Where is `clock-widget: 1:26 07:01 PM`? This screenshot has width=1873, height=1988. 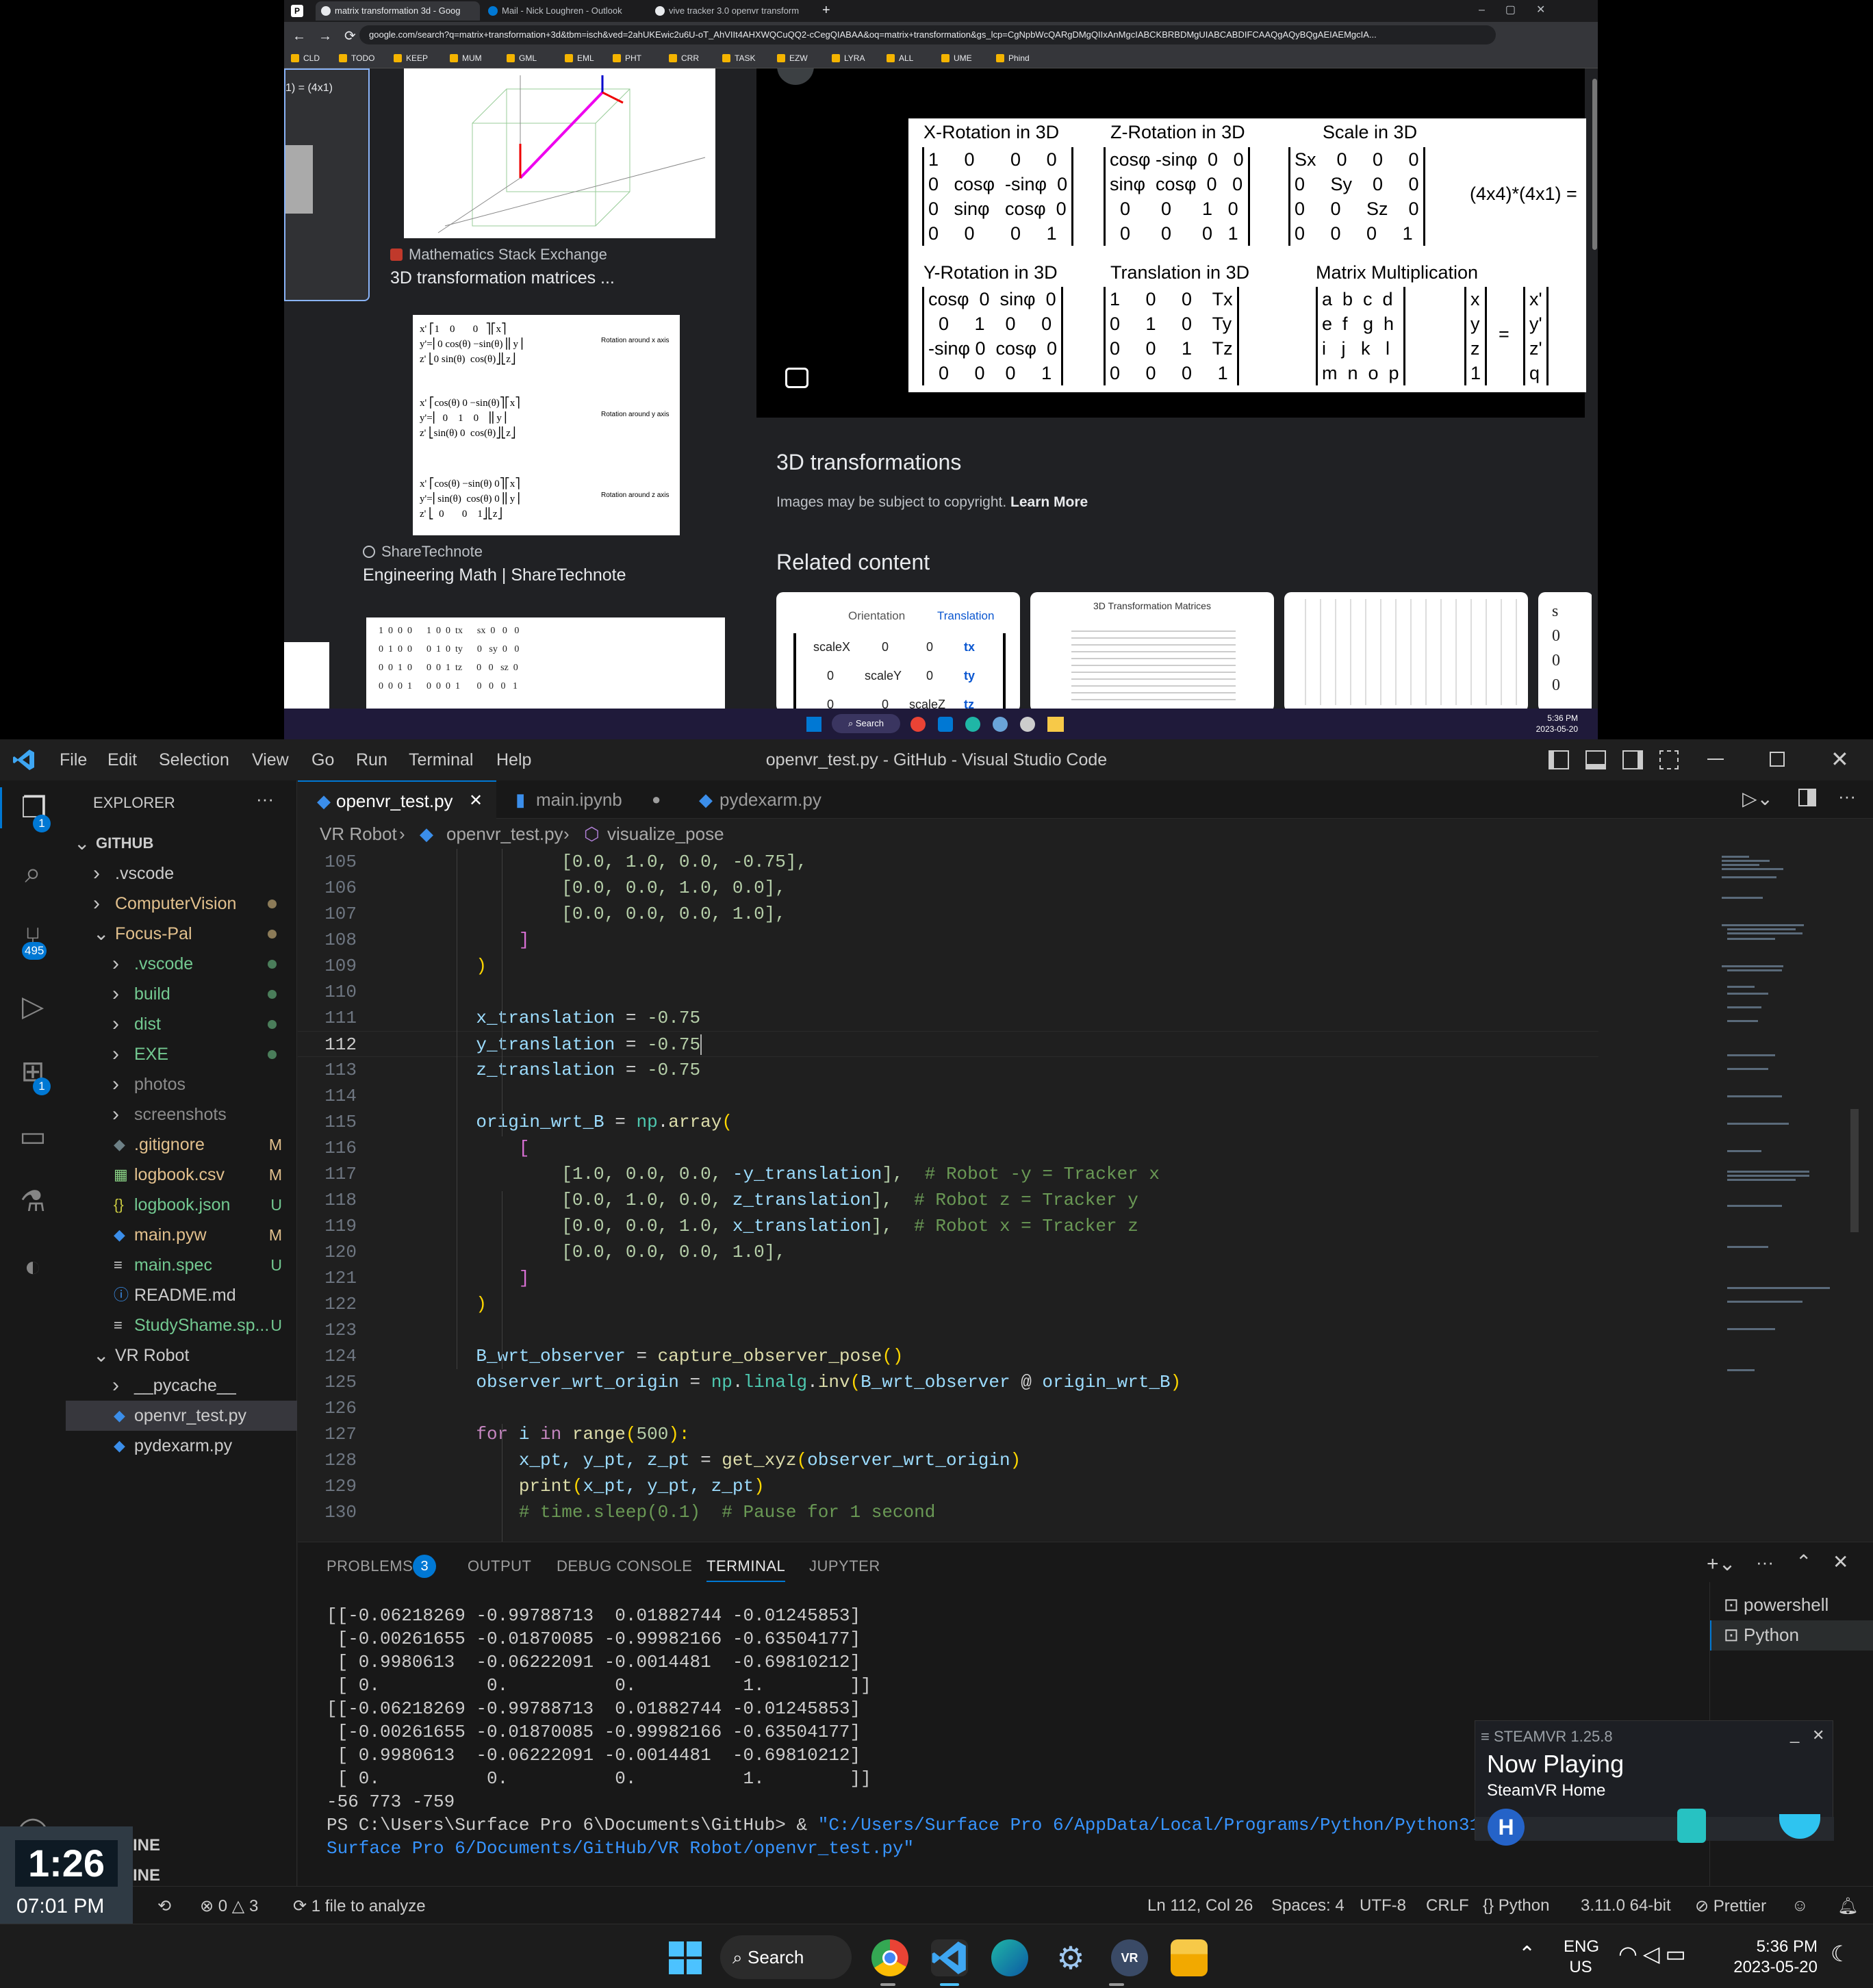
clock-widget: 1:26 07:01 PM is located at coordinates (67, 1875).